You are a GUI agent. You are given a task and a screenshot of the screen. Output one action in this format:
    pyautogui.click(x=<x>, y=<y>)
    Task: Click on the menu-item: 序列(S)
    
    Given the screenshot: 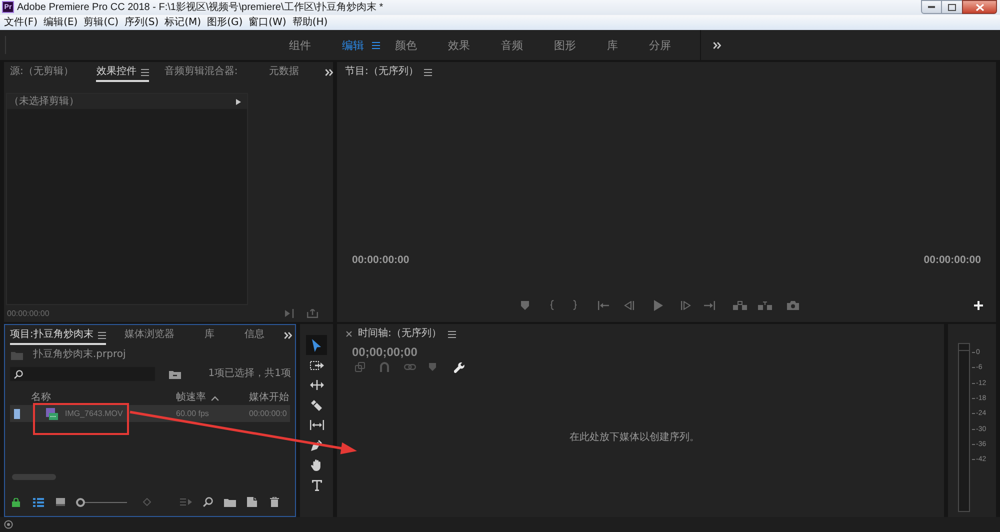 What is the action you would take?
    pyautogui.click(x=141, y=23)
    